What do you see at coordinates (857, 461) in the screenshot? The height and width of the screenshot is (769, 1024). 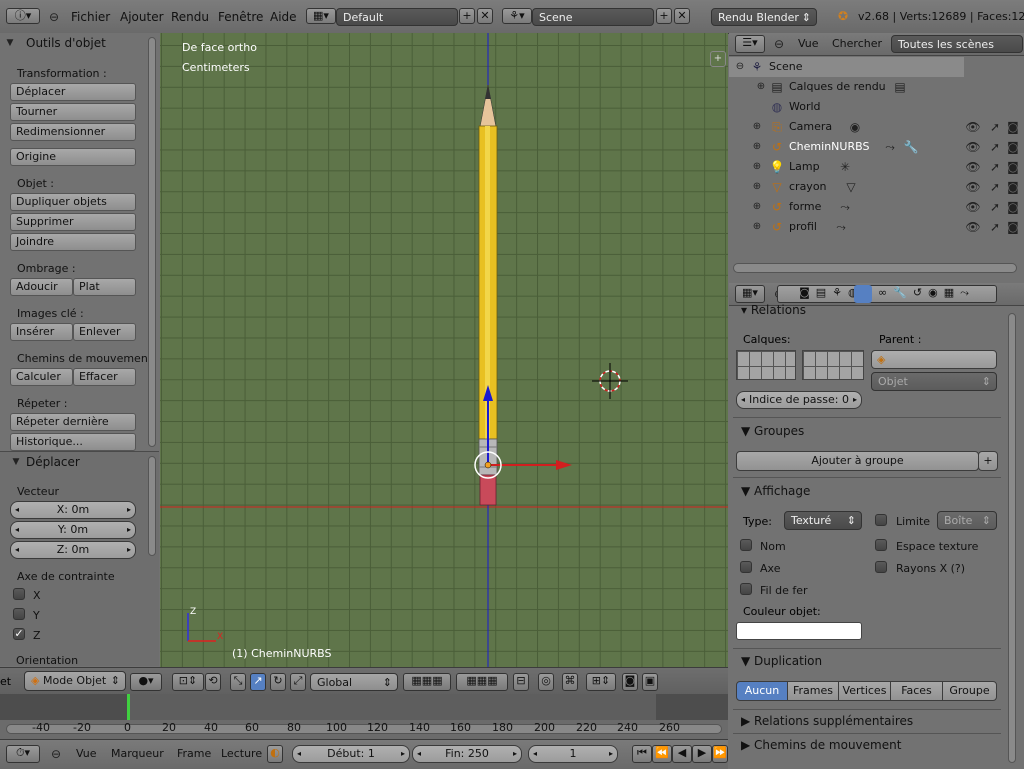 I see `add-to-group-button: Ajouter à groupe` at bounding box center [857, 461].